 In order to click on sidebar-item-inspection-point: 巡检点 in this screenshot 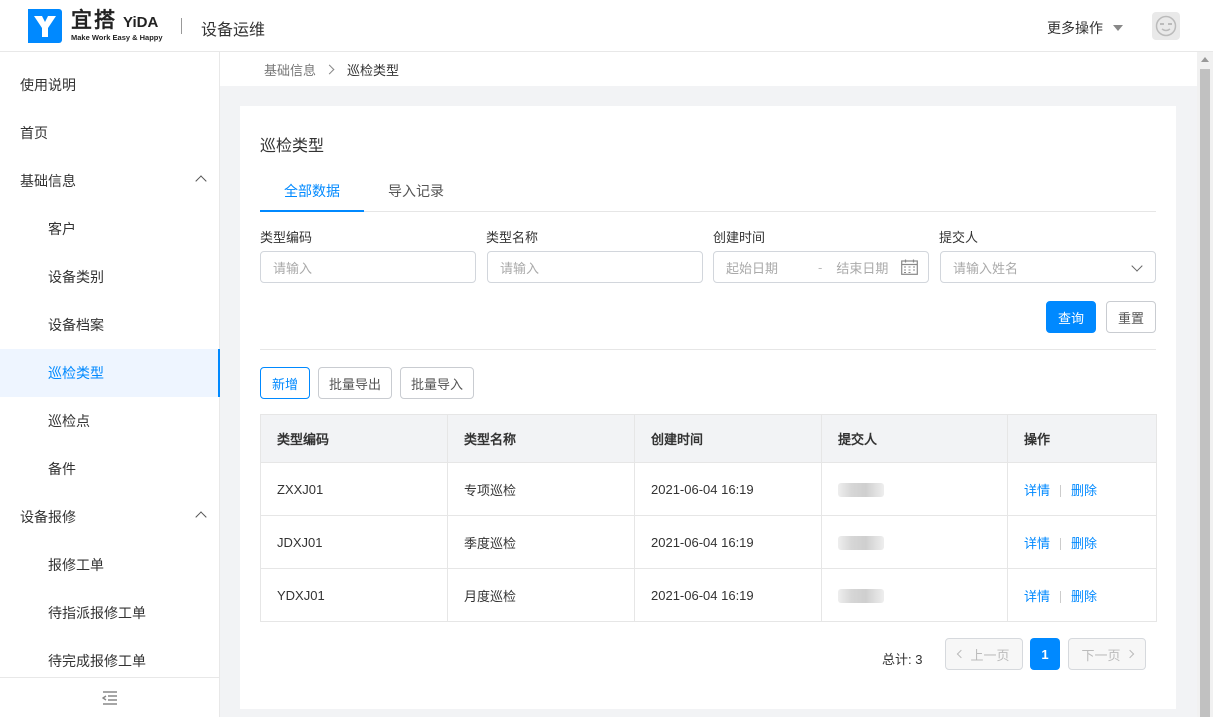, I will do `click(109, 421)`.